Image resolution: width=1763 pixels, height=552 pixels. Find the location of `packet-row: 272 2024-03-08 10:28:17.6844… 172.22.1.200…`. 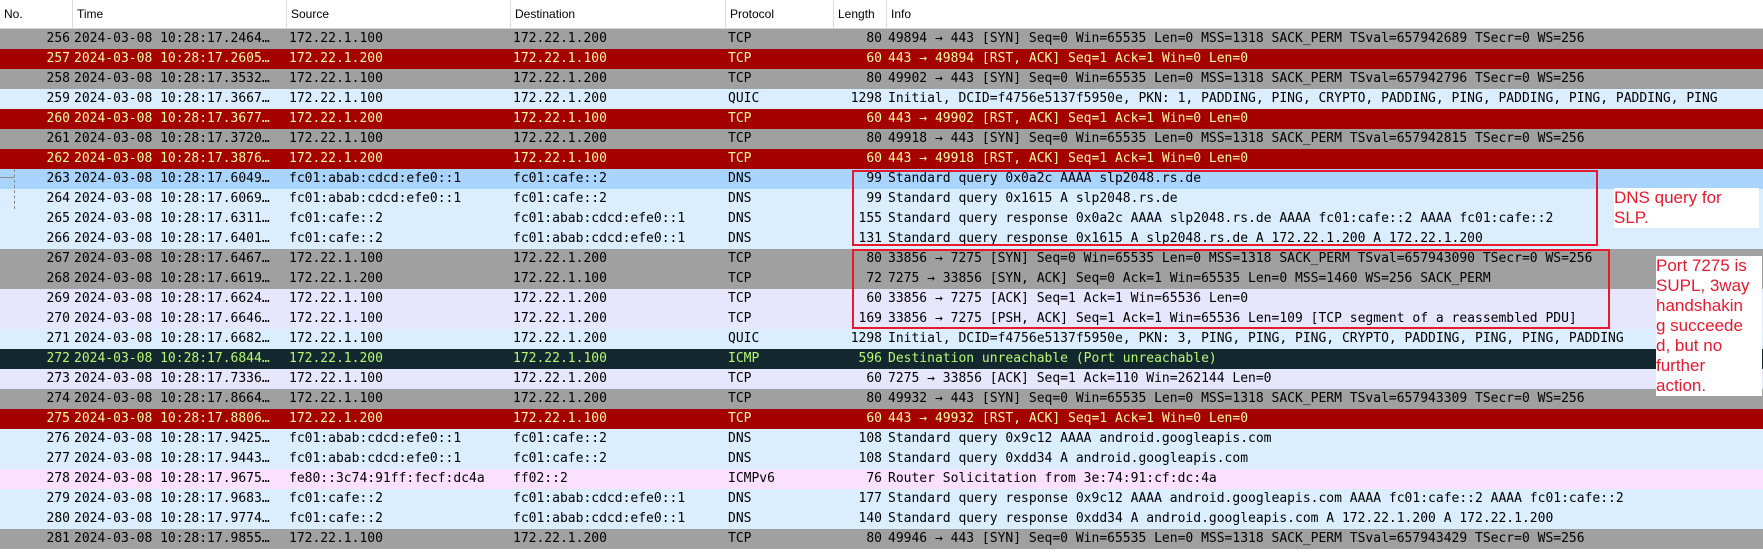

packet-row: 272 2024-03-08 10:28:17.6844… 172.22.1.200… is located at coordinates (881, 359).